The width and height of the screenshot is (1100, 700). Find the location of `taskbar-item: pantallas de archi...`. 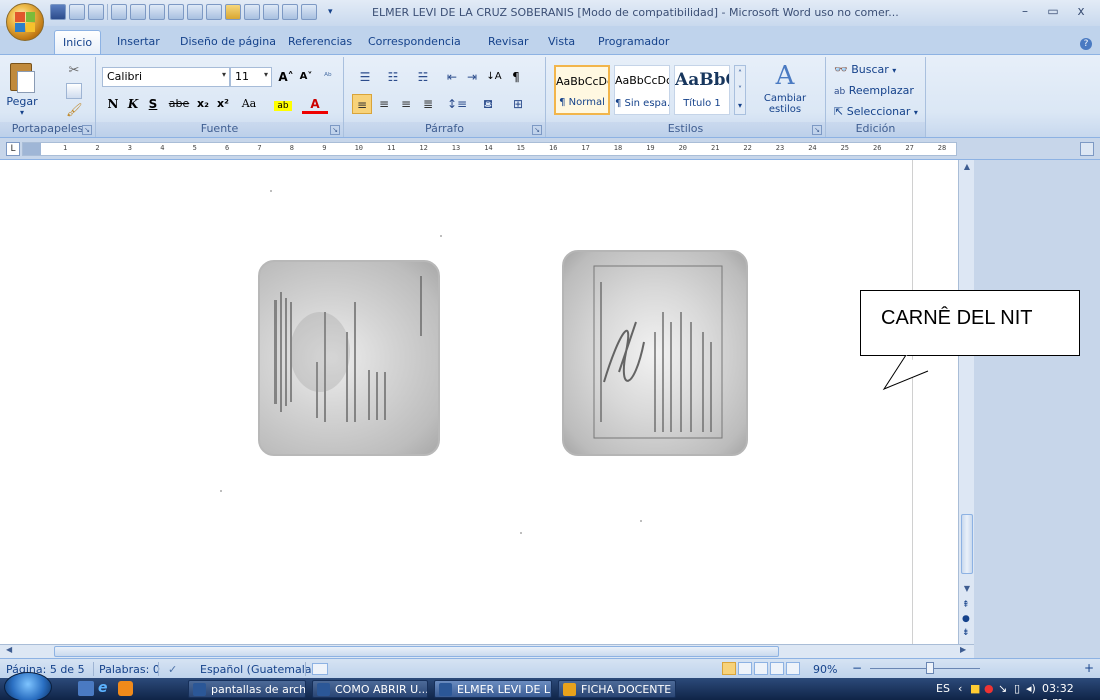

taskbar-item: pantallas de archi... is located at coordinates (247, 689).